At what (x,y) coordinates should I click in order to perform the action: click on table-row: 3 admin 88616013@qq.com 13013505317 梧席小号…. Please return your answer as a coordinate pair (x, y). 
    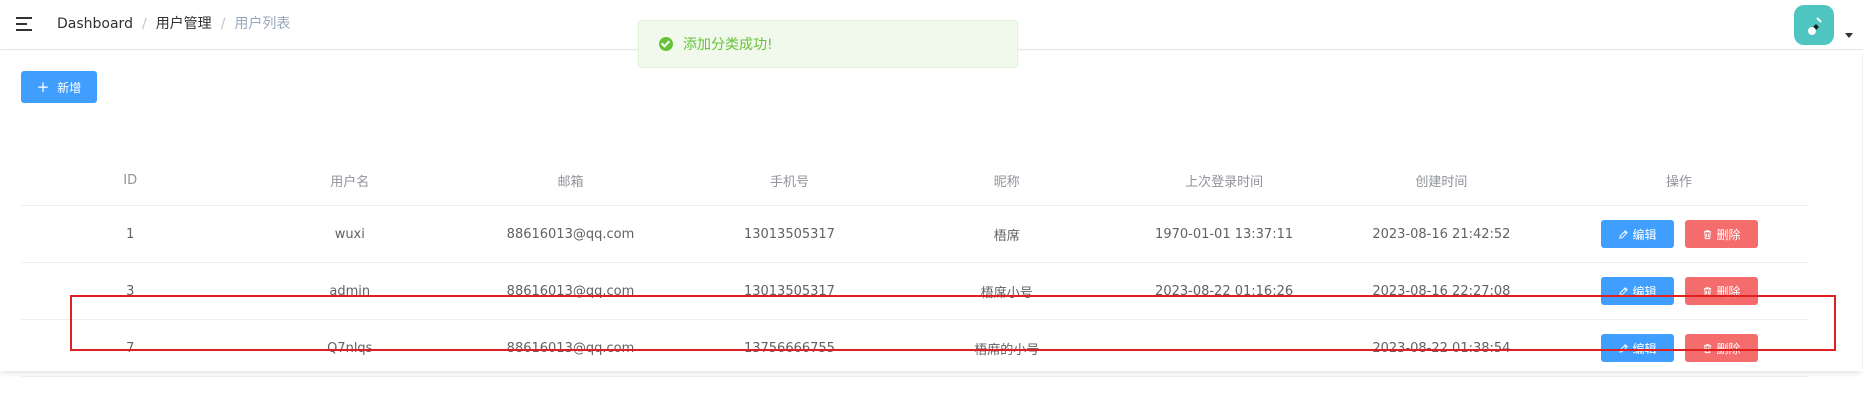
    Looking at the image, I should click on (914, 291).